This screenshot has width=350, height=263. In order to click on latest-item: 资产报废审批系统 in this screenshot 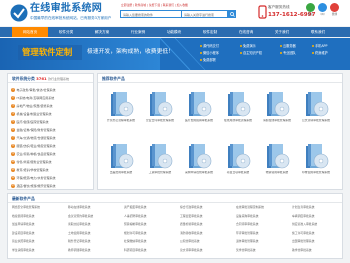, I will do `click(150, 207)`.